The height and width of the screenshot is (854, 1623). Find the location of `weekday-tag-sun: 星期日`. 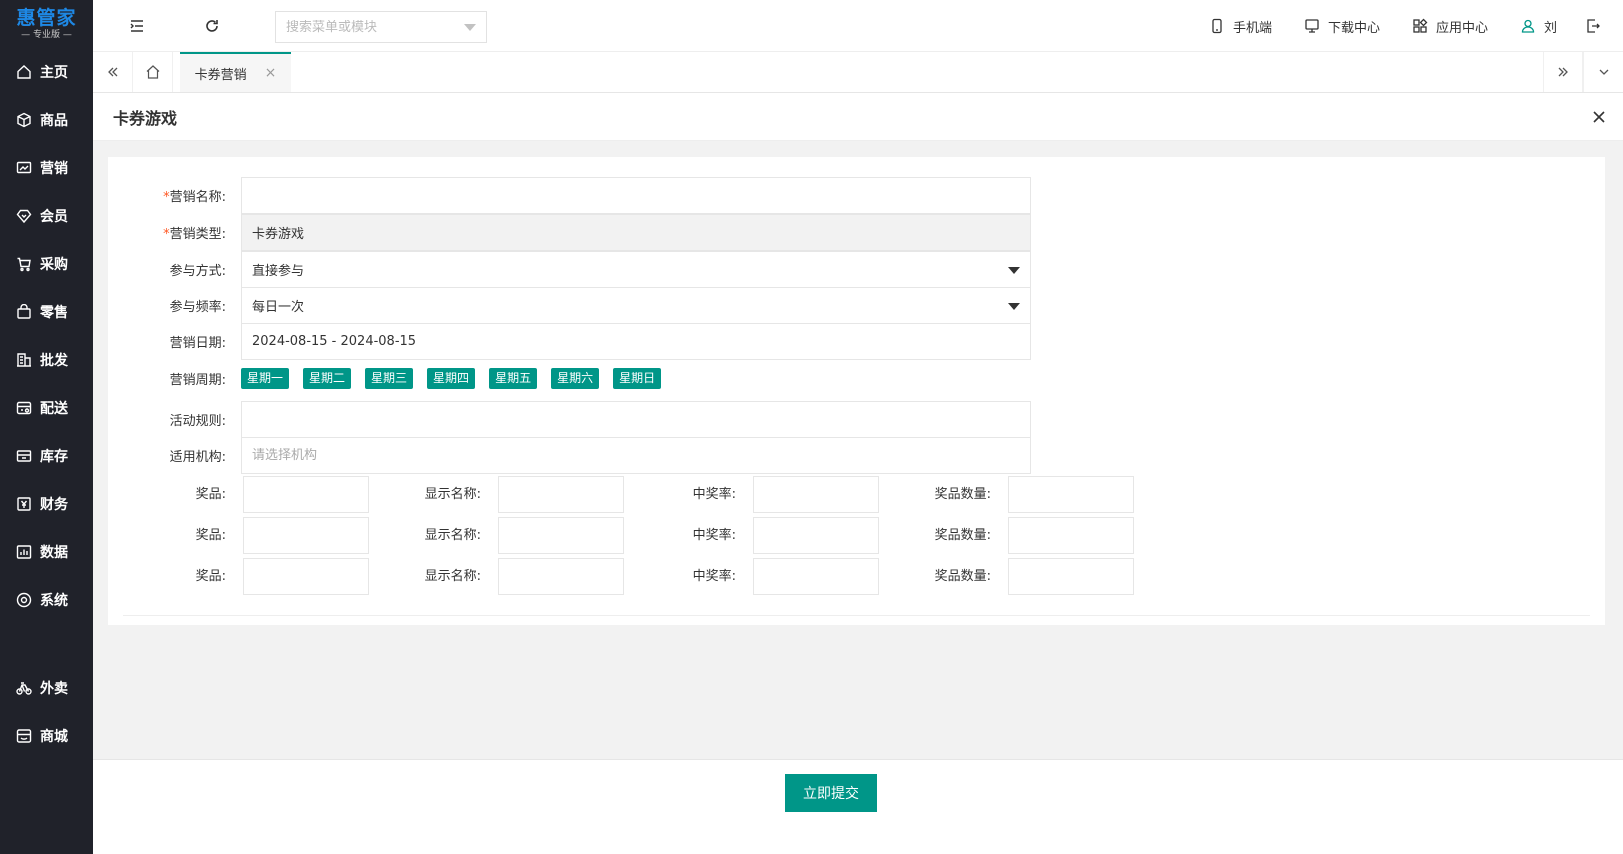

weekday-tag-sun: 星期日 is located at coordinates (637, 378).